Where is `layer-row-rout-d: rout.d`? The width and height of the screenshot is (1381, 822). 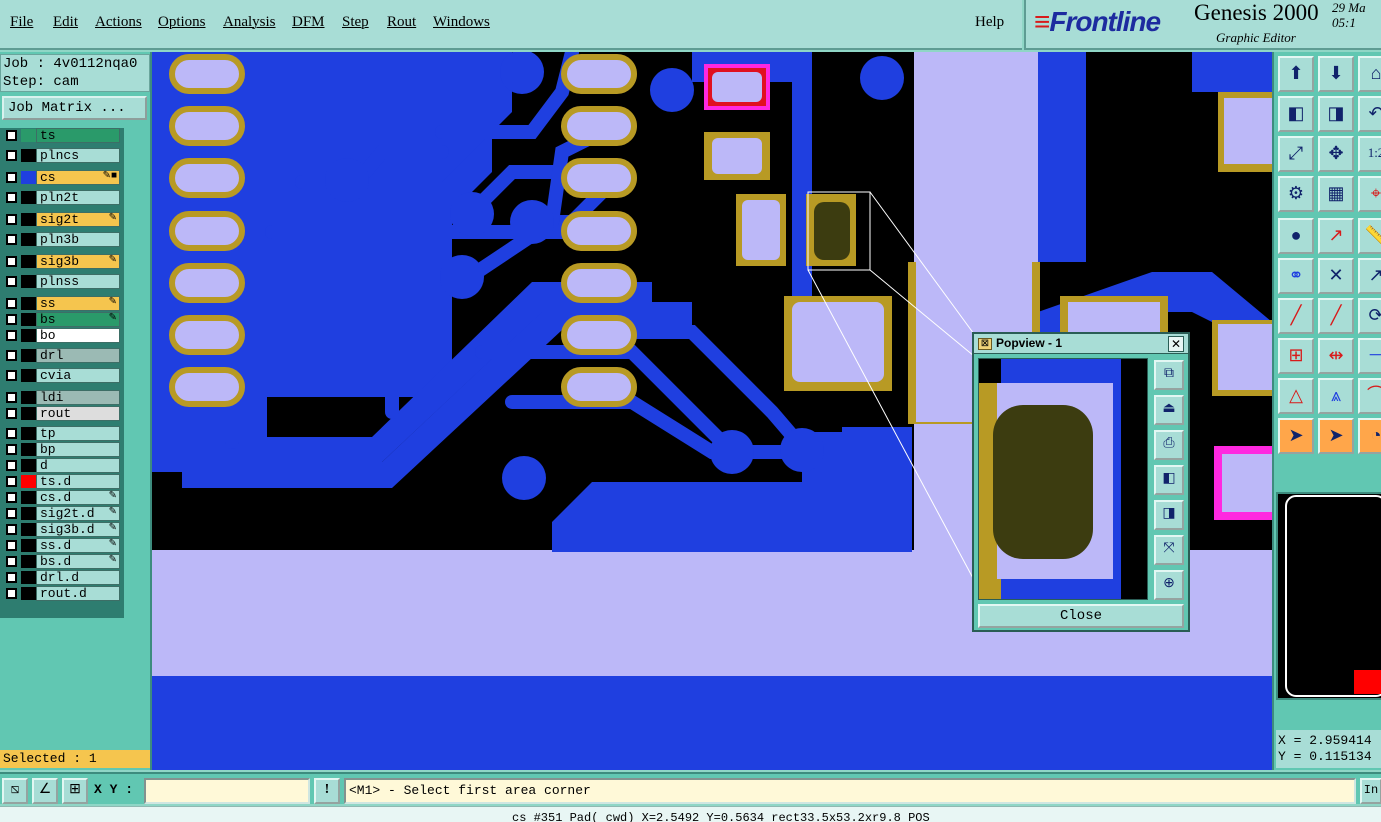
layer-row-rout-d: rout.d is located at coordinates (61, 593).